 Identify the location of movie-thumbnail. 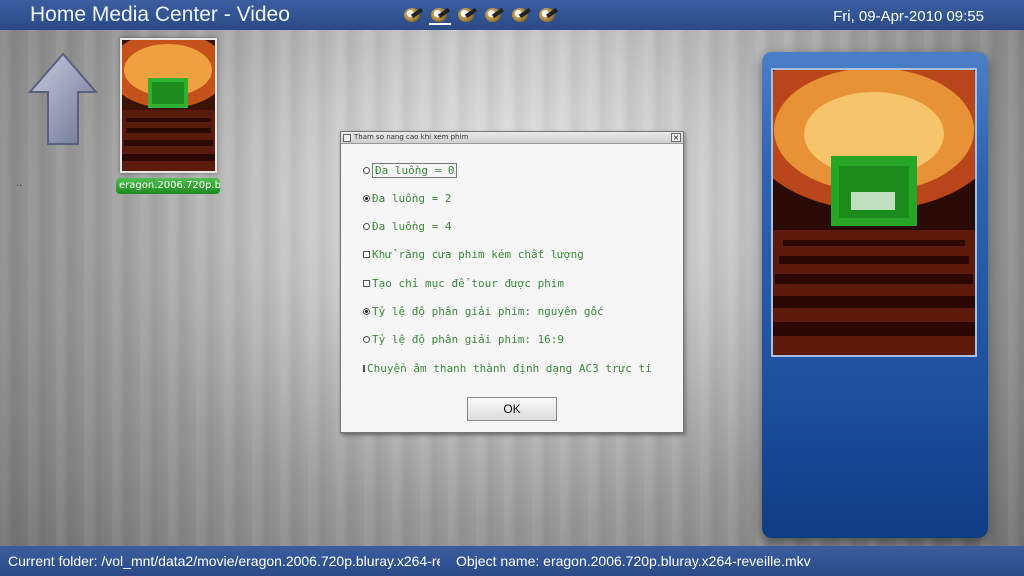
(168, 105).